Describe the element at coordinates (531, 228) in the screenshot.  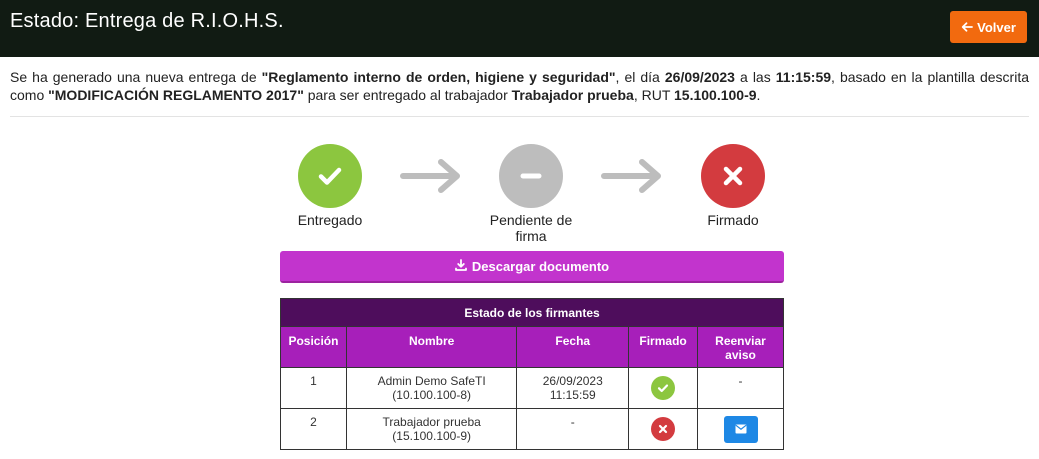
I see `step-label: Pendiente de firma` at that location.